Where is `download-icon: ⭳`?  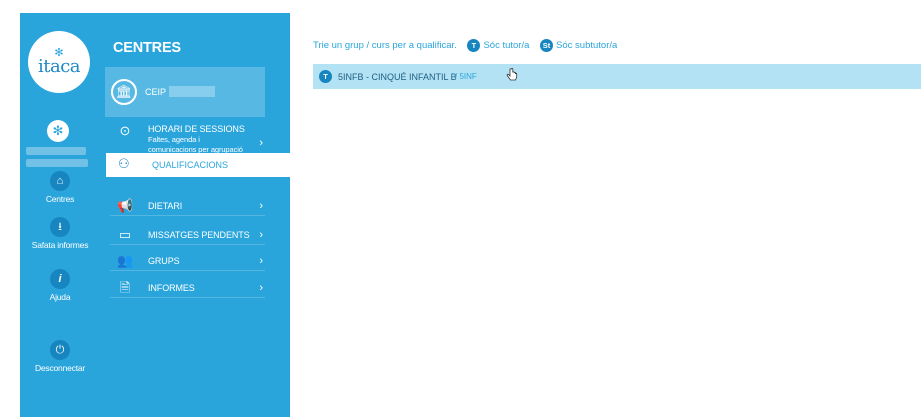
download-icon: ⭳ is located at coordinates (60, 227).